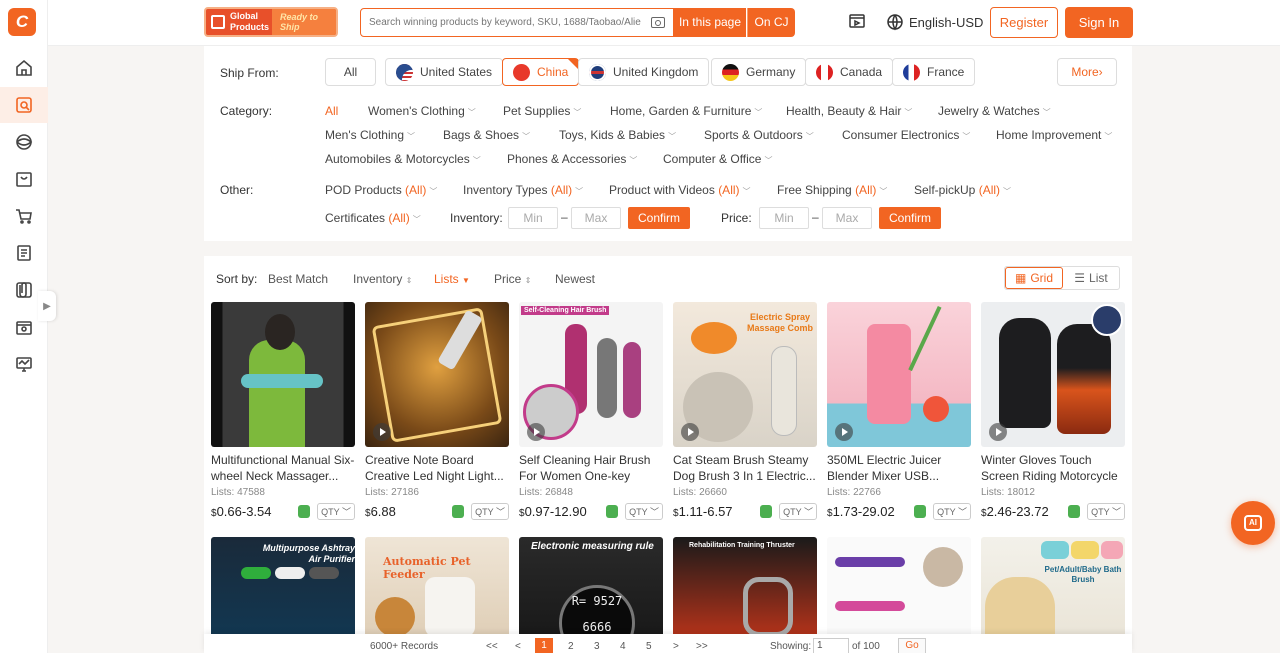  What do you see at coordinates (1091, 278) in the screenshot?
I see `list-view-button: ☰ List` at bounding box center [1091, 278].